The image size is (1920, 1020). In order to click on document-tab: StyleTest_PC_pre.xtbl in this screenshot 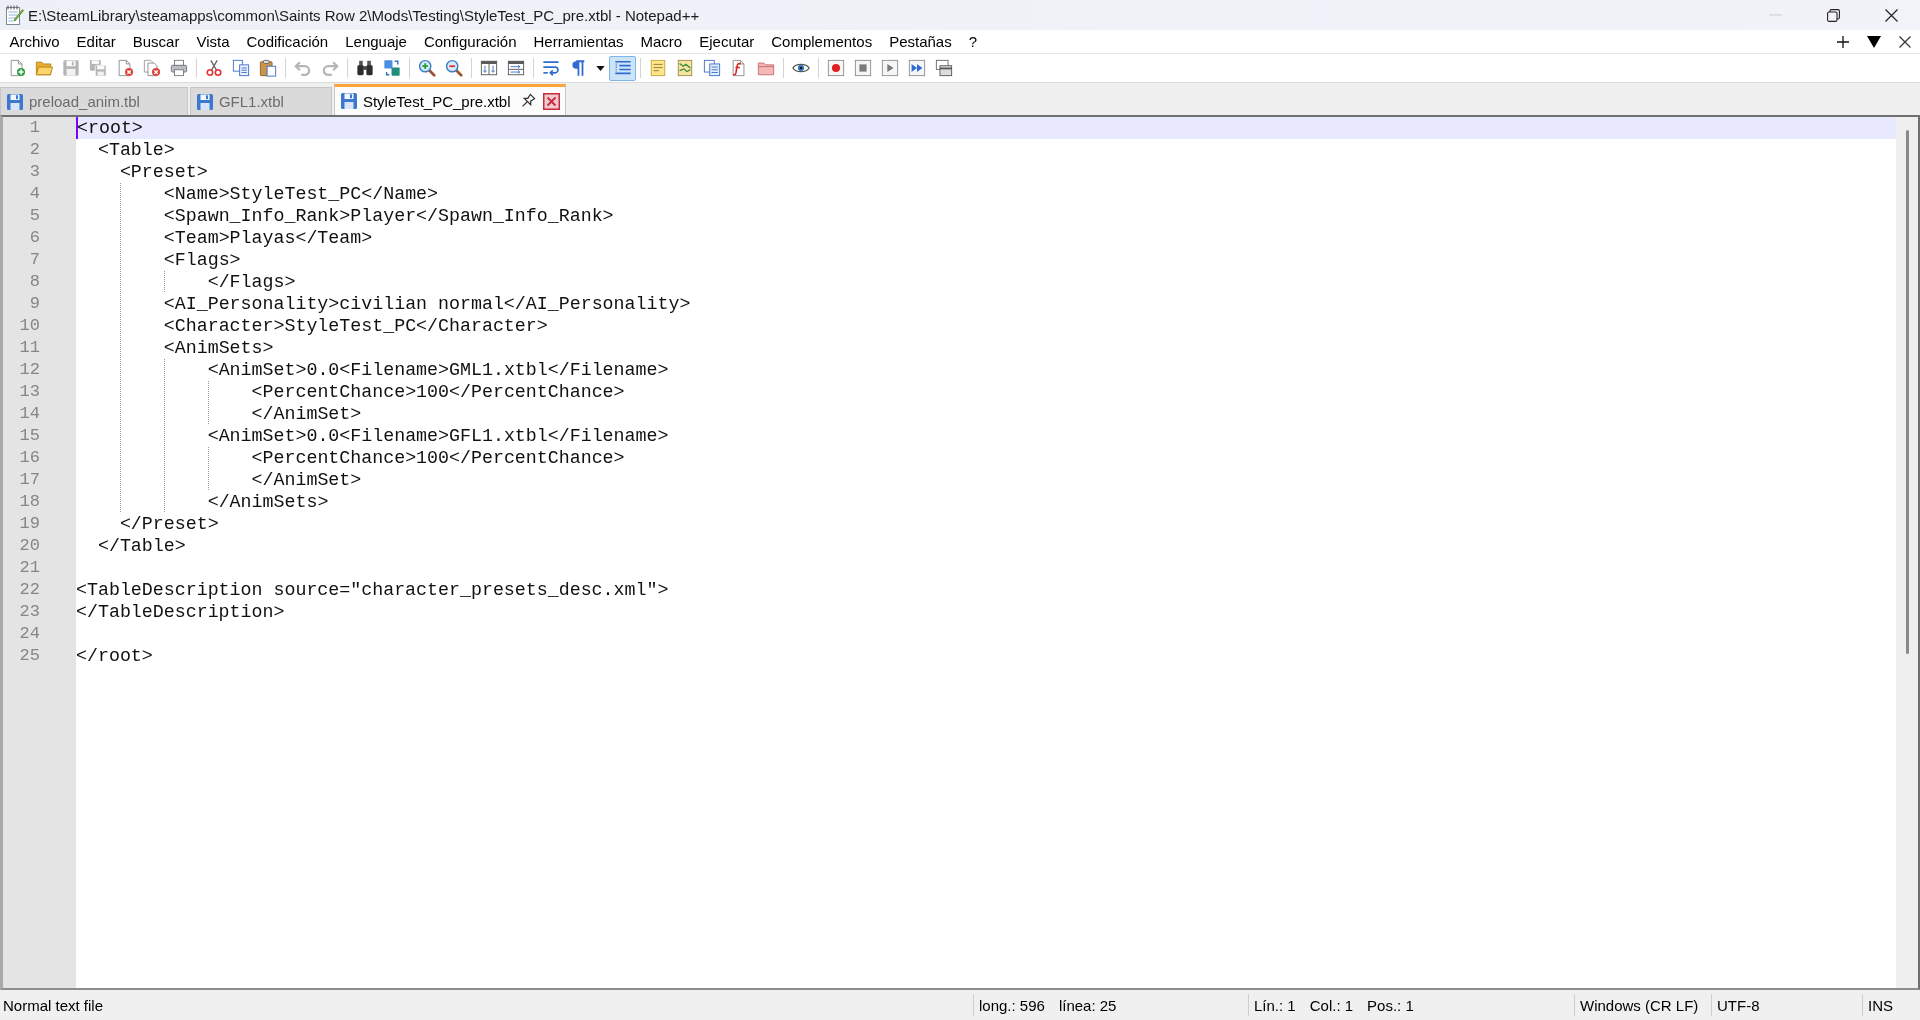, I will do `click(449, 99)`.